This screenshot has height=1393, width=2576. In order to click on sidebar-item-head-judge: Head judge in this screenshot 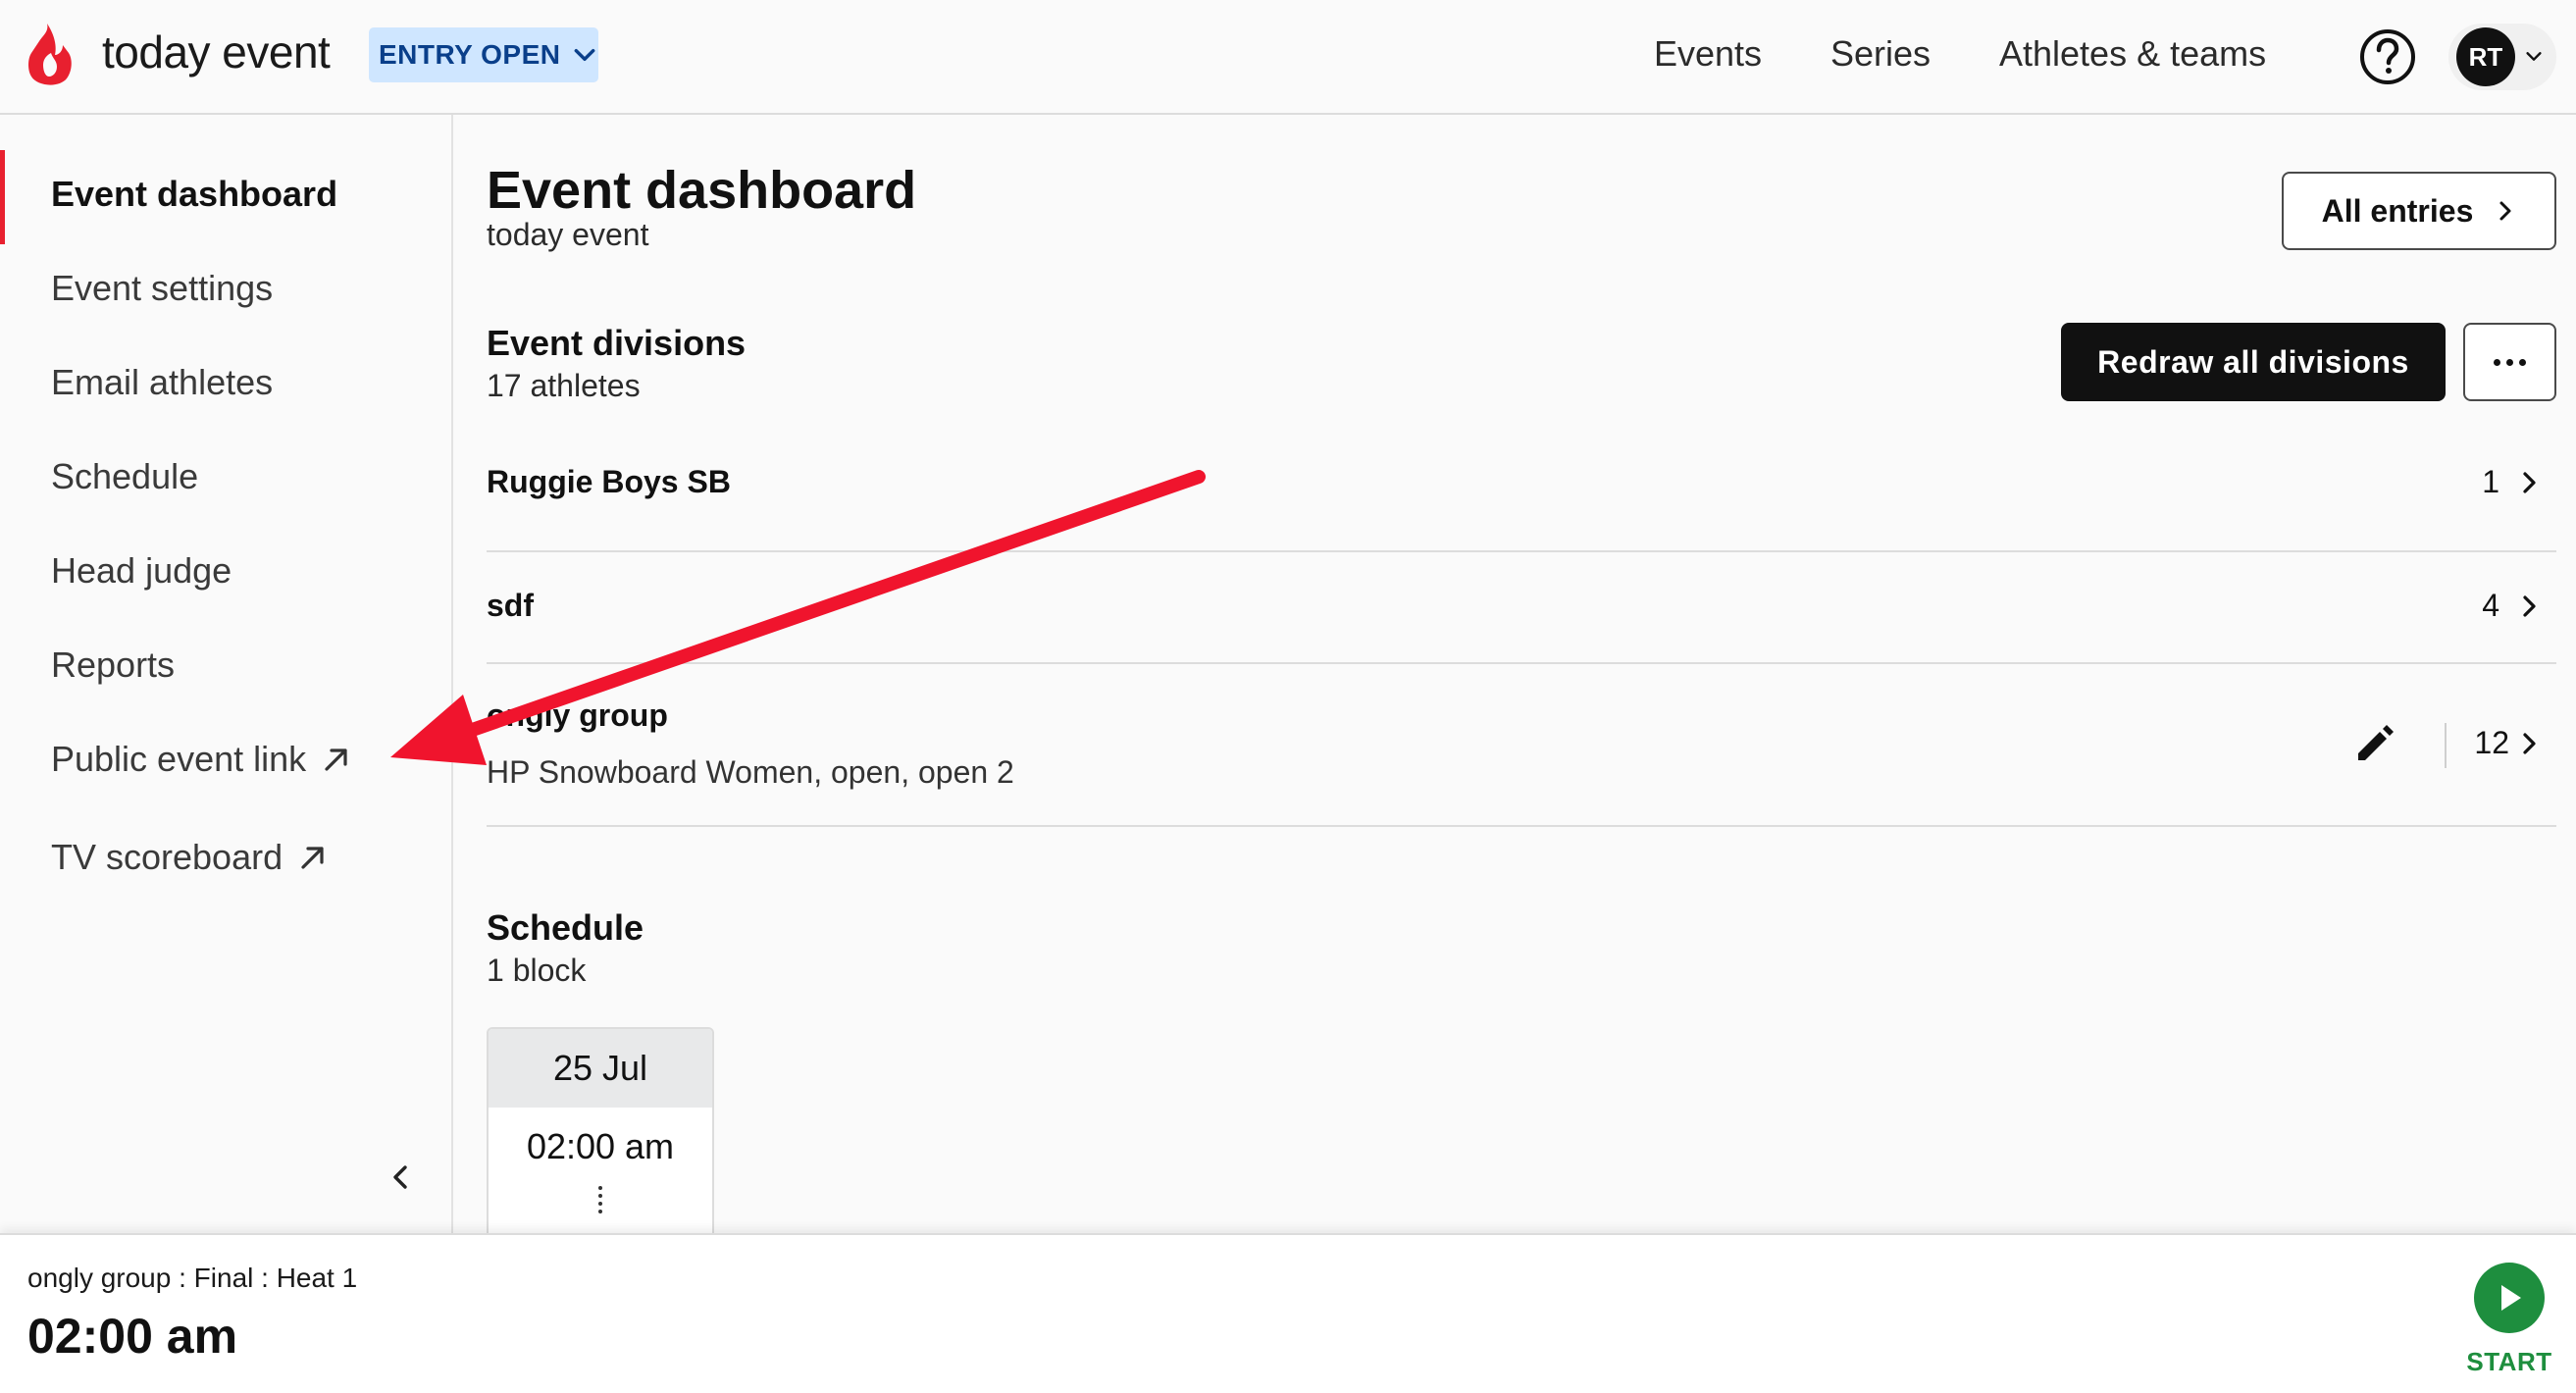, I will do `click(141, 571)`.